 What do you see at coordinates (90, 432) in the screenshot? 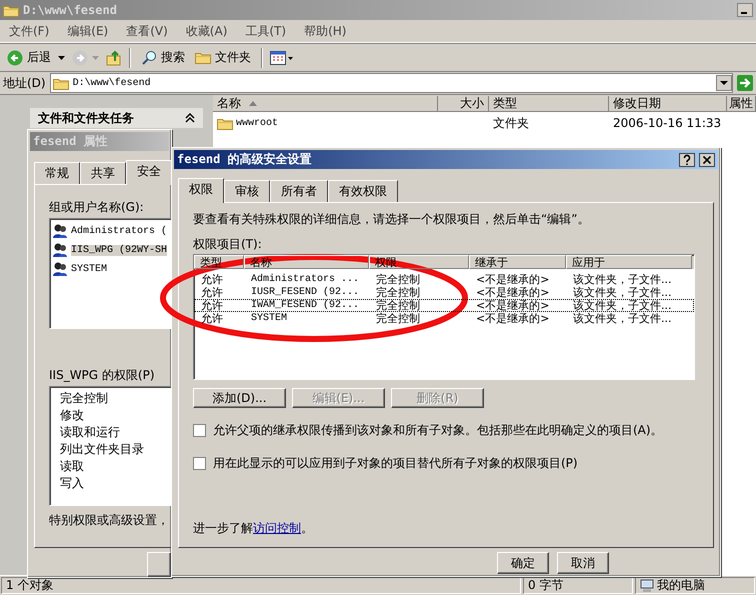
I see `permission-item: 读取和运行` at bounding box center [90, 432].